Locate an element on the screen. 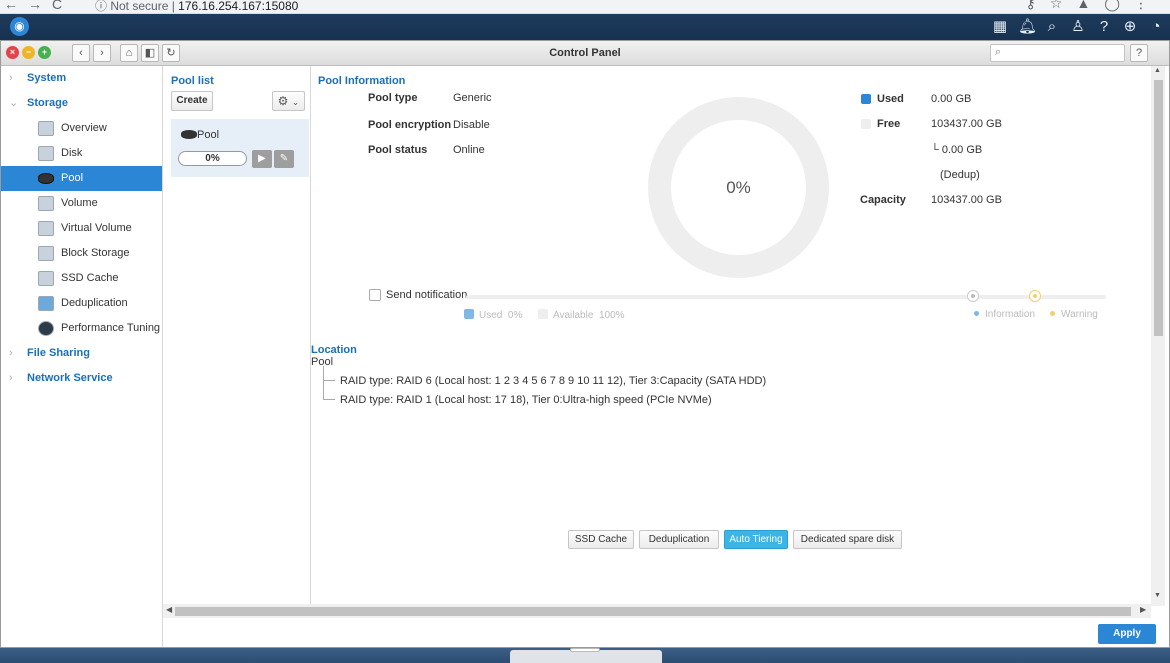 This screenshot has width=1170, height=663. sidebar-item-performance-tuning: Performance Tuning is located at coordinates (81, 328).